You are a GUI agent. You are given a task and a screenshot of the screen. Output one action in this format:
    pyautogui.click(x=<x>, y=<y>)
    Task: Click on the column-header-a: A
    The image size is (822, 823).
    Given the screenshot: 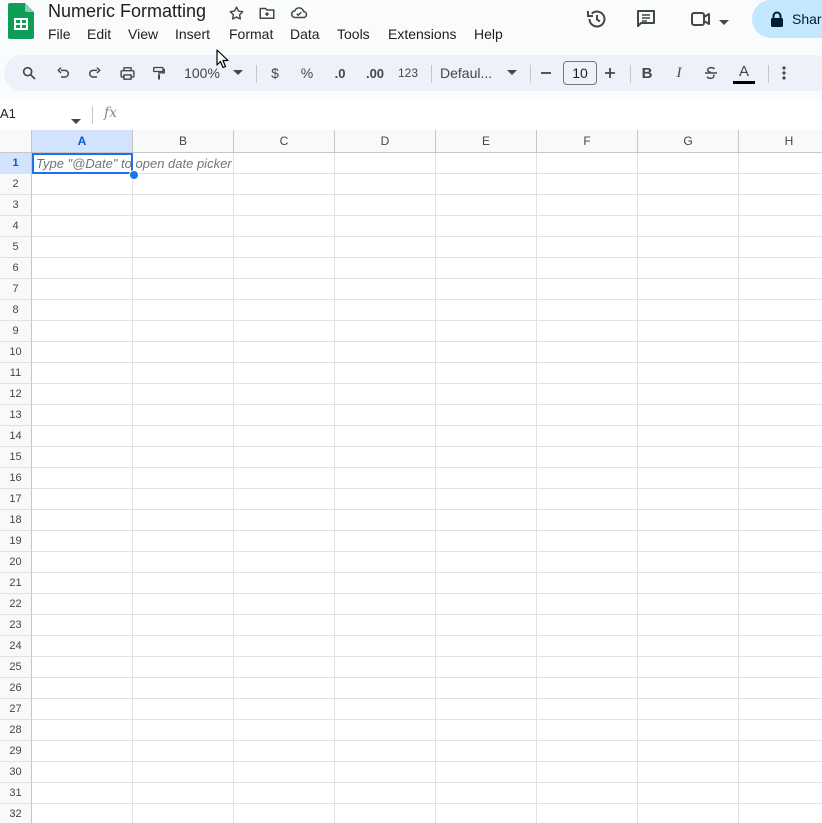 What is the action you would take?
    pyautogui.click(x=82, y=141)
    